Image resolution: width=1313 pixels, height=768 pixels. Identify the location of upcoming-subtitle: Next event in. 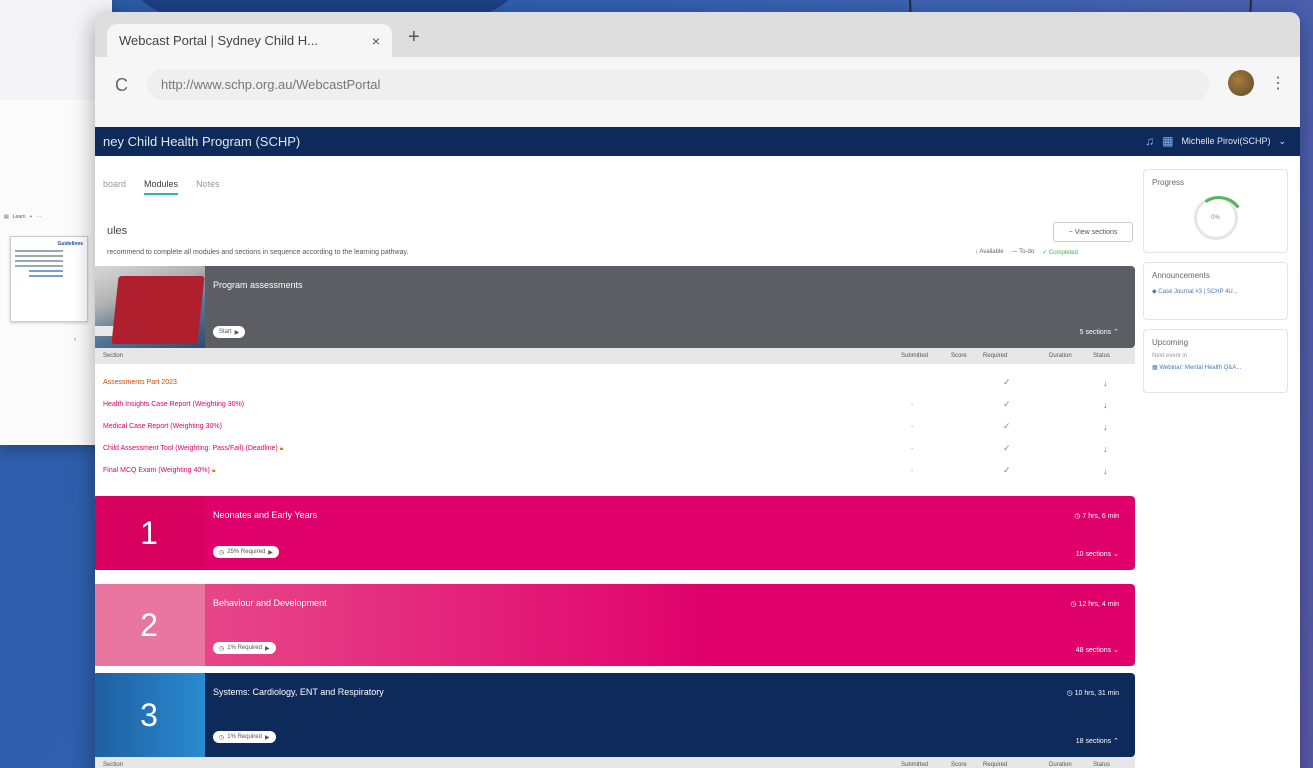
(1170, 356).